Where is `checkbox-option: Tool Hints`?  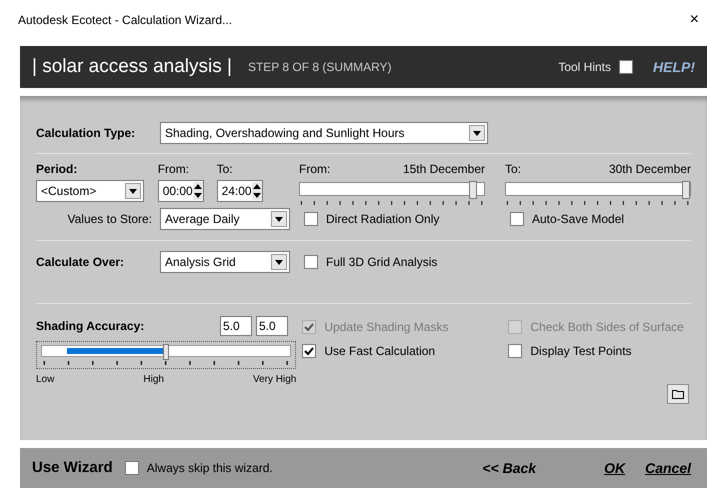
checkbox-option: Tool Hints is located at coordinates (595, 67).